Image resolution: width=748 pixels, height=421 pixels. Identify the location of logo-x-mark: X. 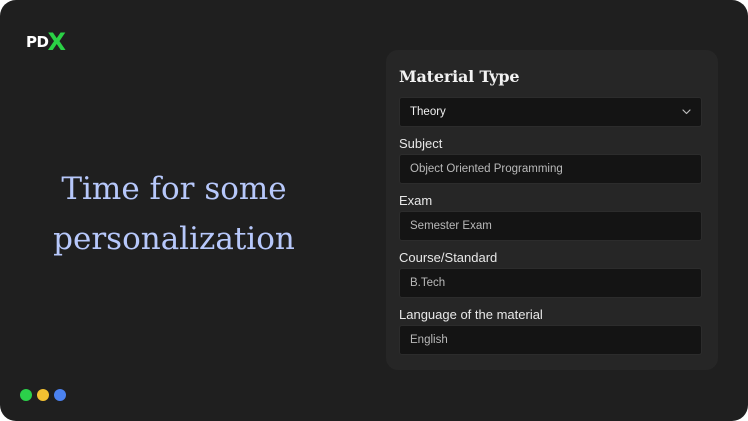
(56, 42).